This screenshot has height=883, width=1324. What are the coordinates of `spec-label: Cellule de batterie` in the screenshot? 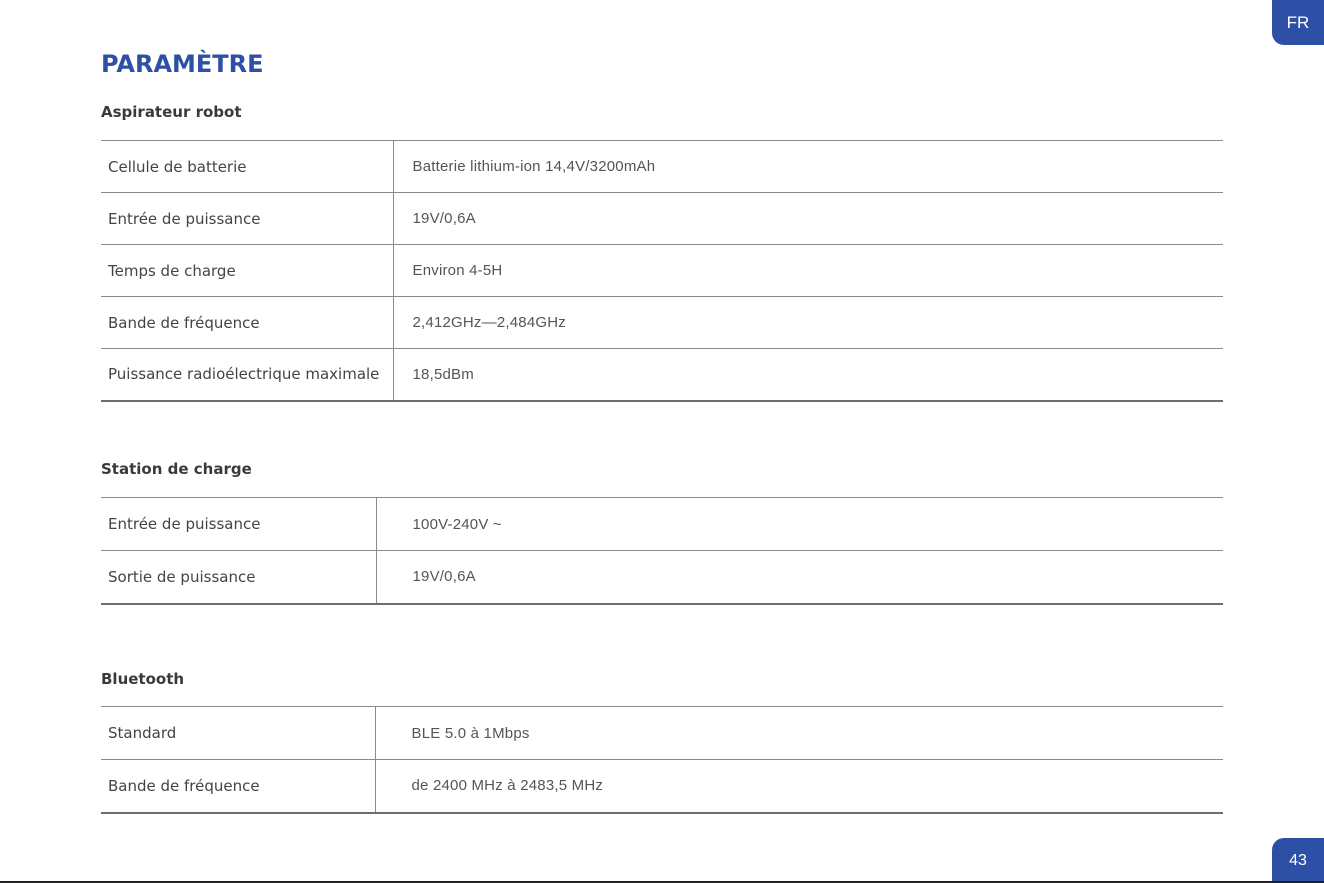 It's located at (177, 166).